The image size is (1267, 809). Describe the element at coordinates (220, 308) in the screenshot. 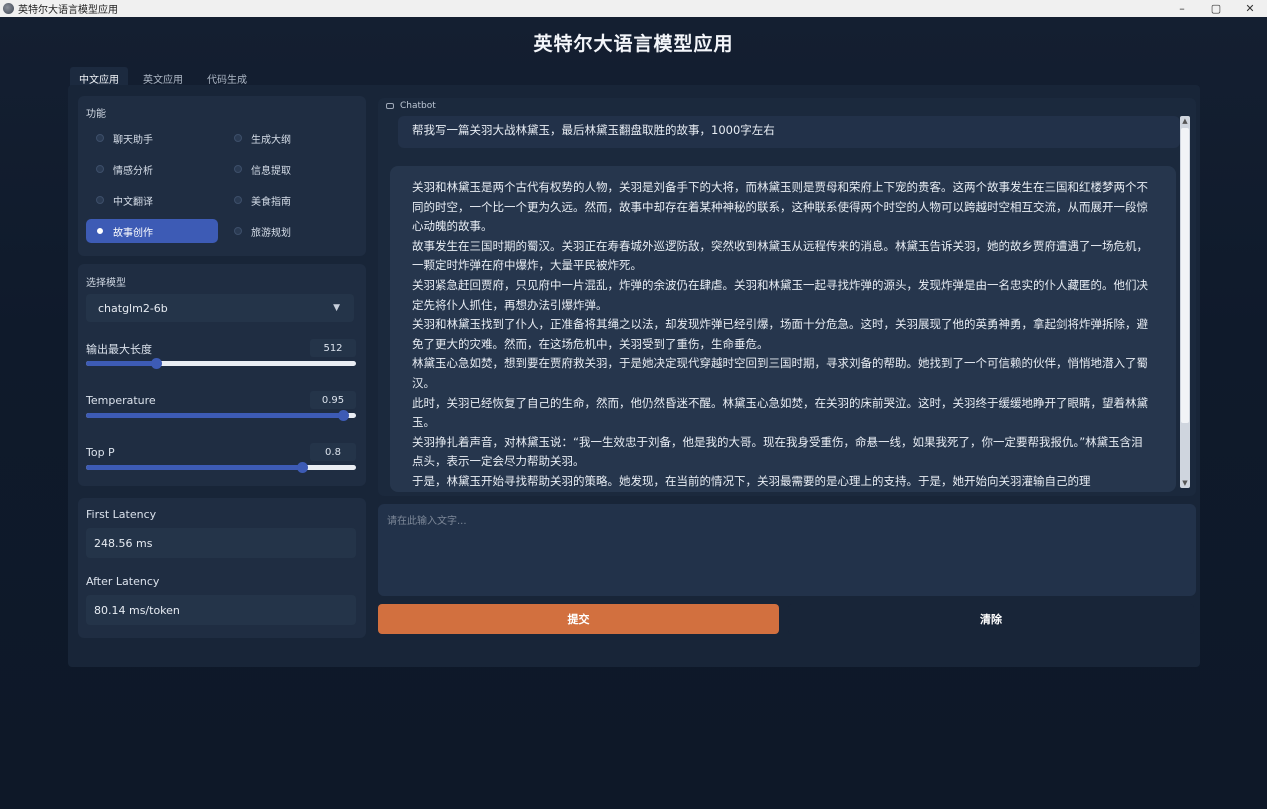

I see `model-dropdown: chatglm2-6b ▼` at that location.